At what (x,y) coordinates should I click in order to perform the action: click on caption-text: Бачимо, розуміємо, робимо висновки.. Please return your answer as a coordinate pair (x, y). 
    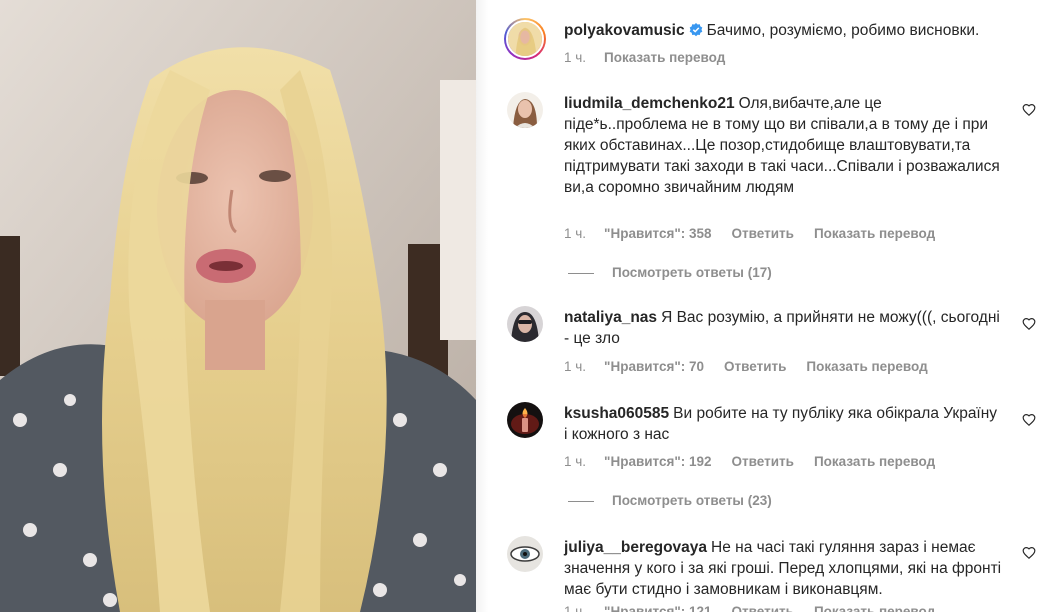
    Looking at the image, I should click on (843, 30).